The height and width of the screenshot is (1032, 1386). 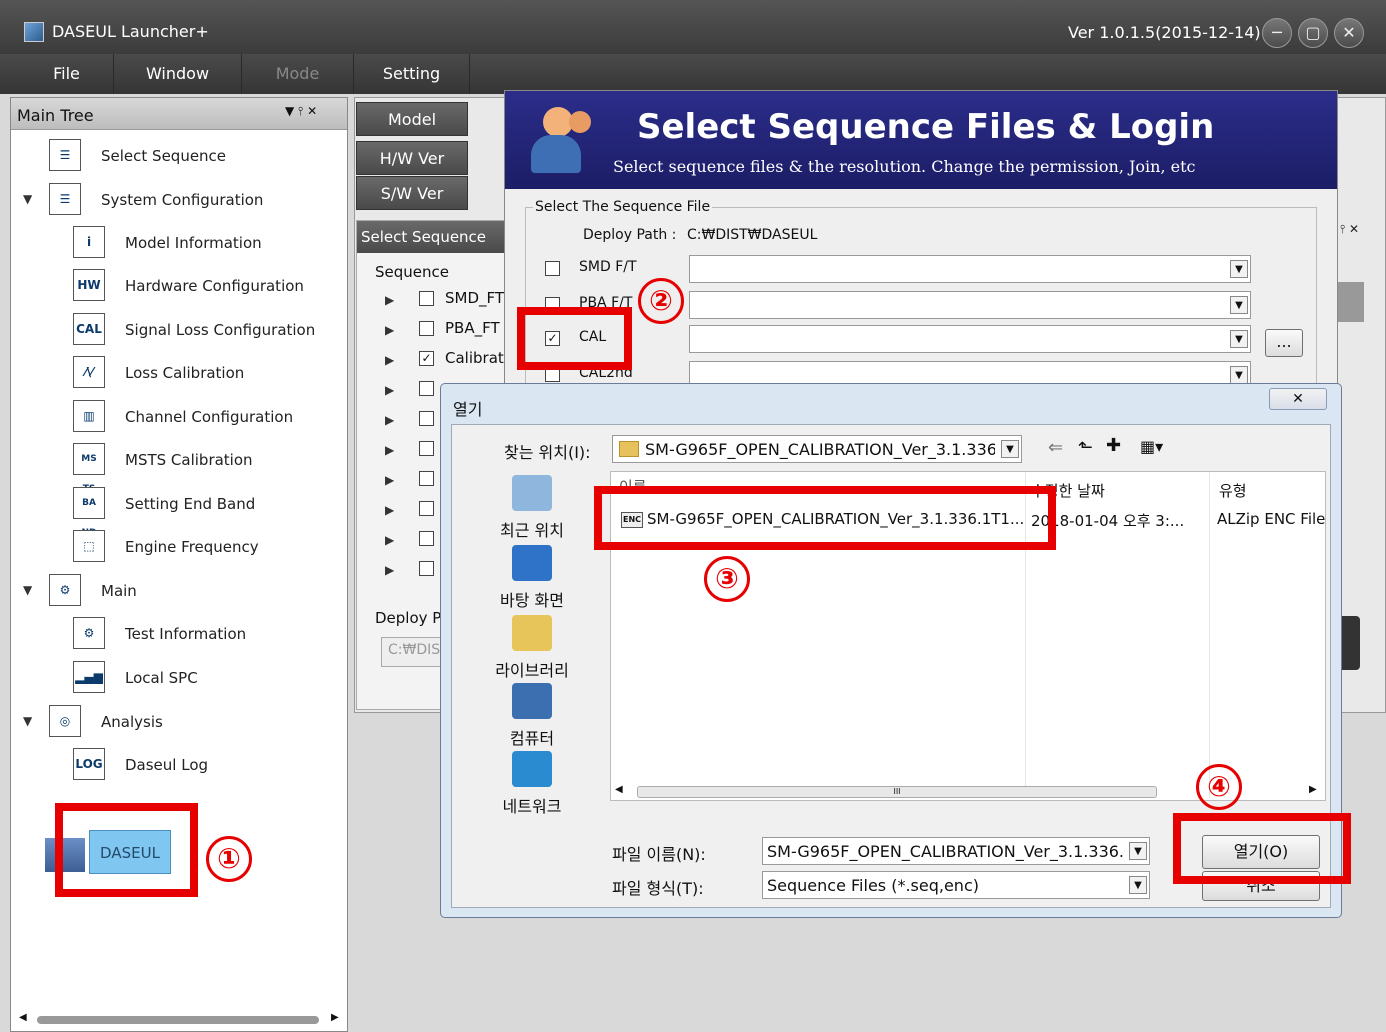 I want to click on tree-item: Hardware Configuration, so click(x=214, y=286).